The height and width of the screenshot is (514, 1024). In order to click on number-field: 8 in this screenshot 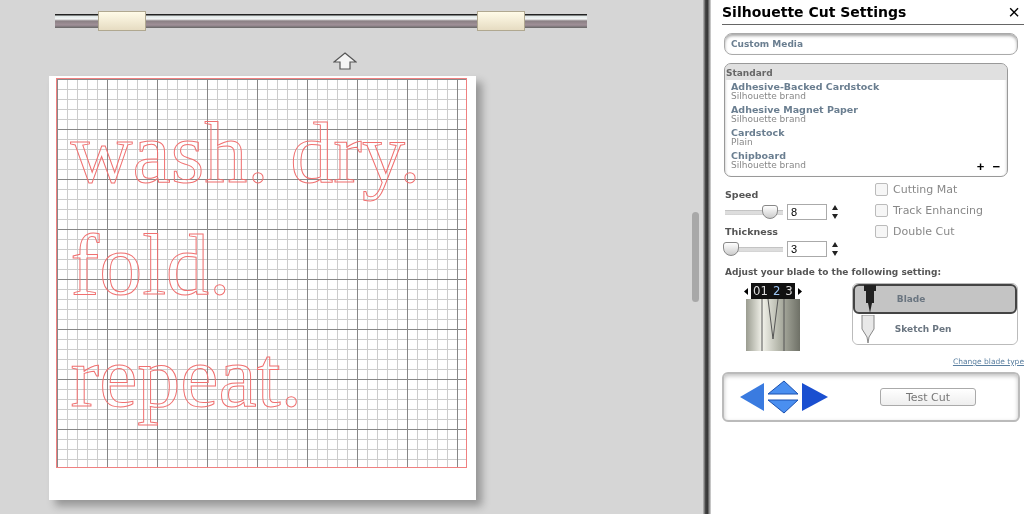, I will do `click(807, 212)`.